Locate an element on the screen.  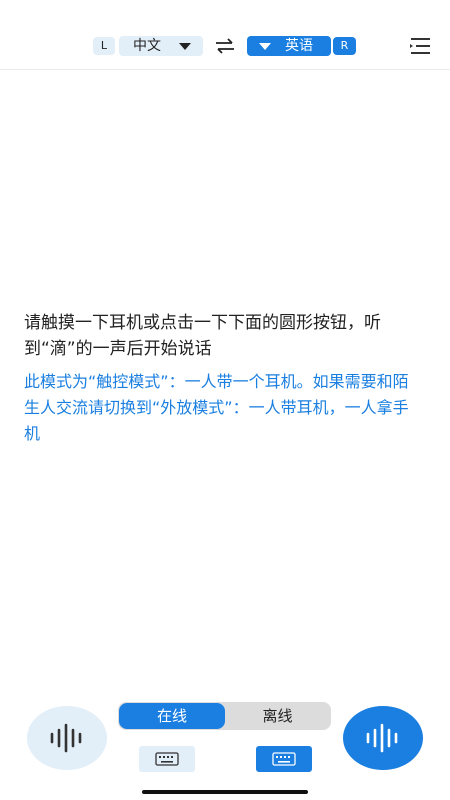
right-keyboard-button is located at coordinates (284, 759).